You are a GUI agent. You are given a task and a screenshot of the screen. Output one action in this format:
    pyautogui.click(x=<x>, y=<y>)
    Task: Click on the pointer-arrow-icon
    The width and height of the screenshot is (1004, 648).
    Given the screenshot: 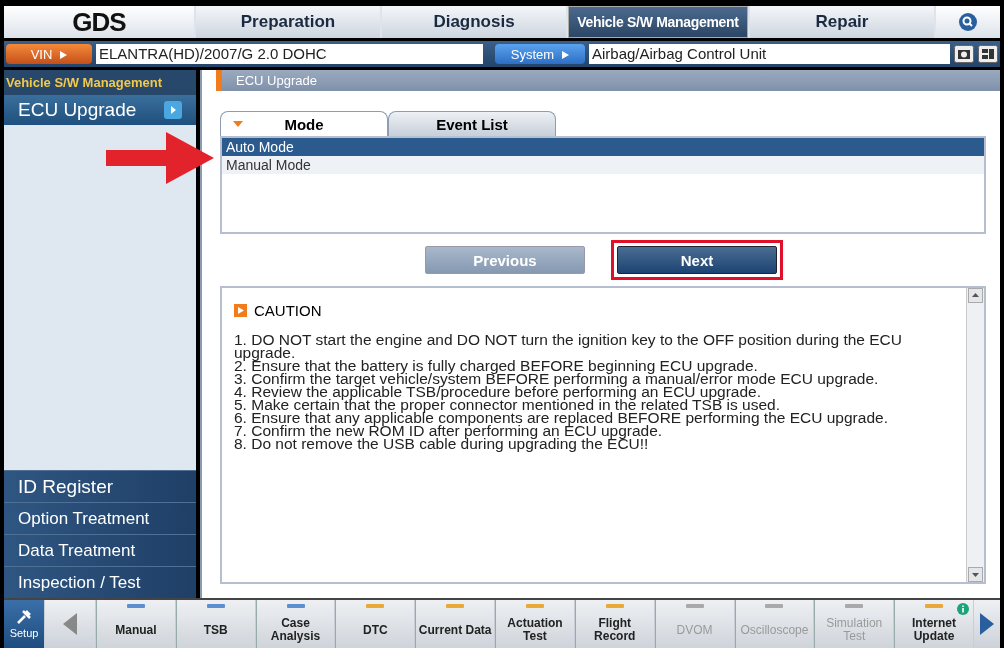 What is the action you would take?
    pyautogui.click(x=161, y=158)
    